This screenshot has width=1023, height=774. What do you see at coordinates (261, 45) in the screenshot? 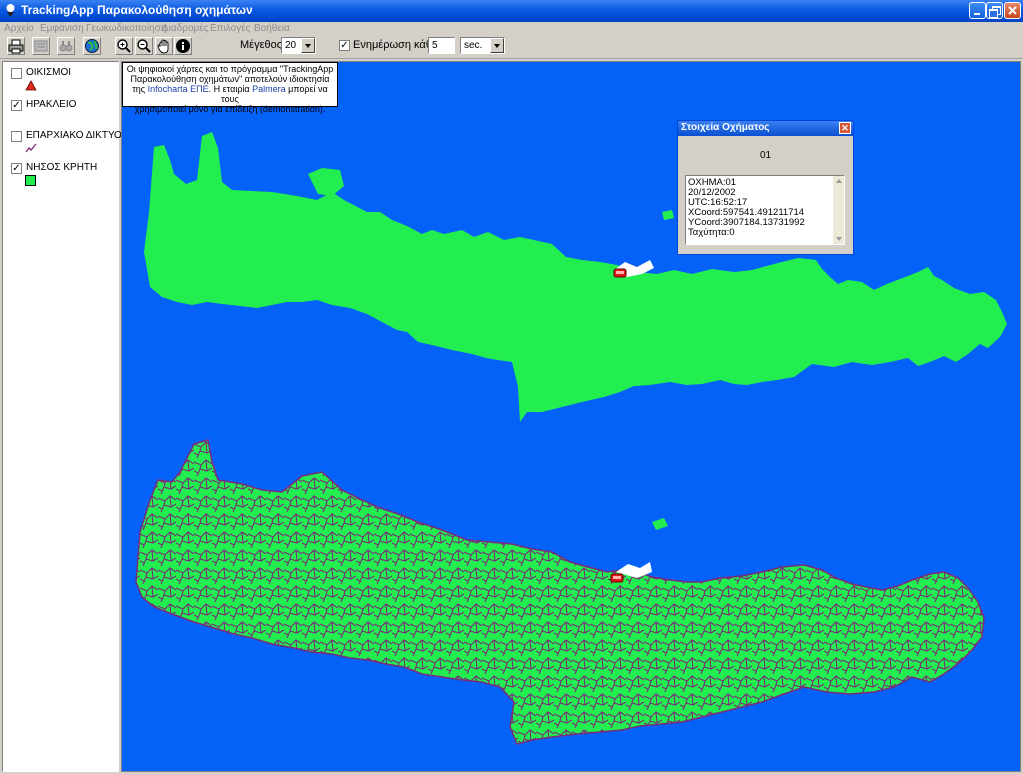
I see `size-label: Μέγεθος` at bounding box center [261, 45].